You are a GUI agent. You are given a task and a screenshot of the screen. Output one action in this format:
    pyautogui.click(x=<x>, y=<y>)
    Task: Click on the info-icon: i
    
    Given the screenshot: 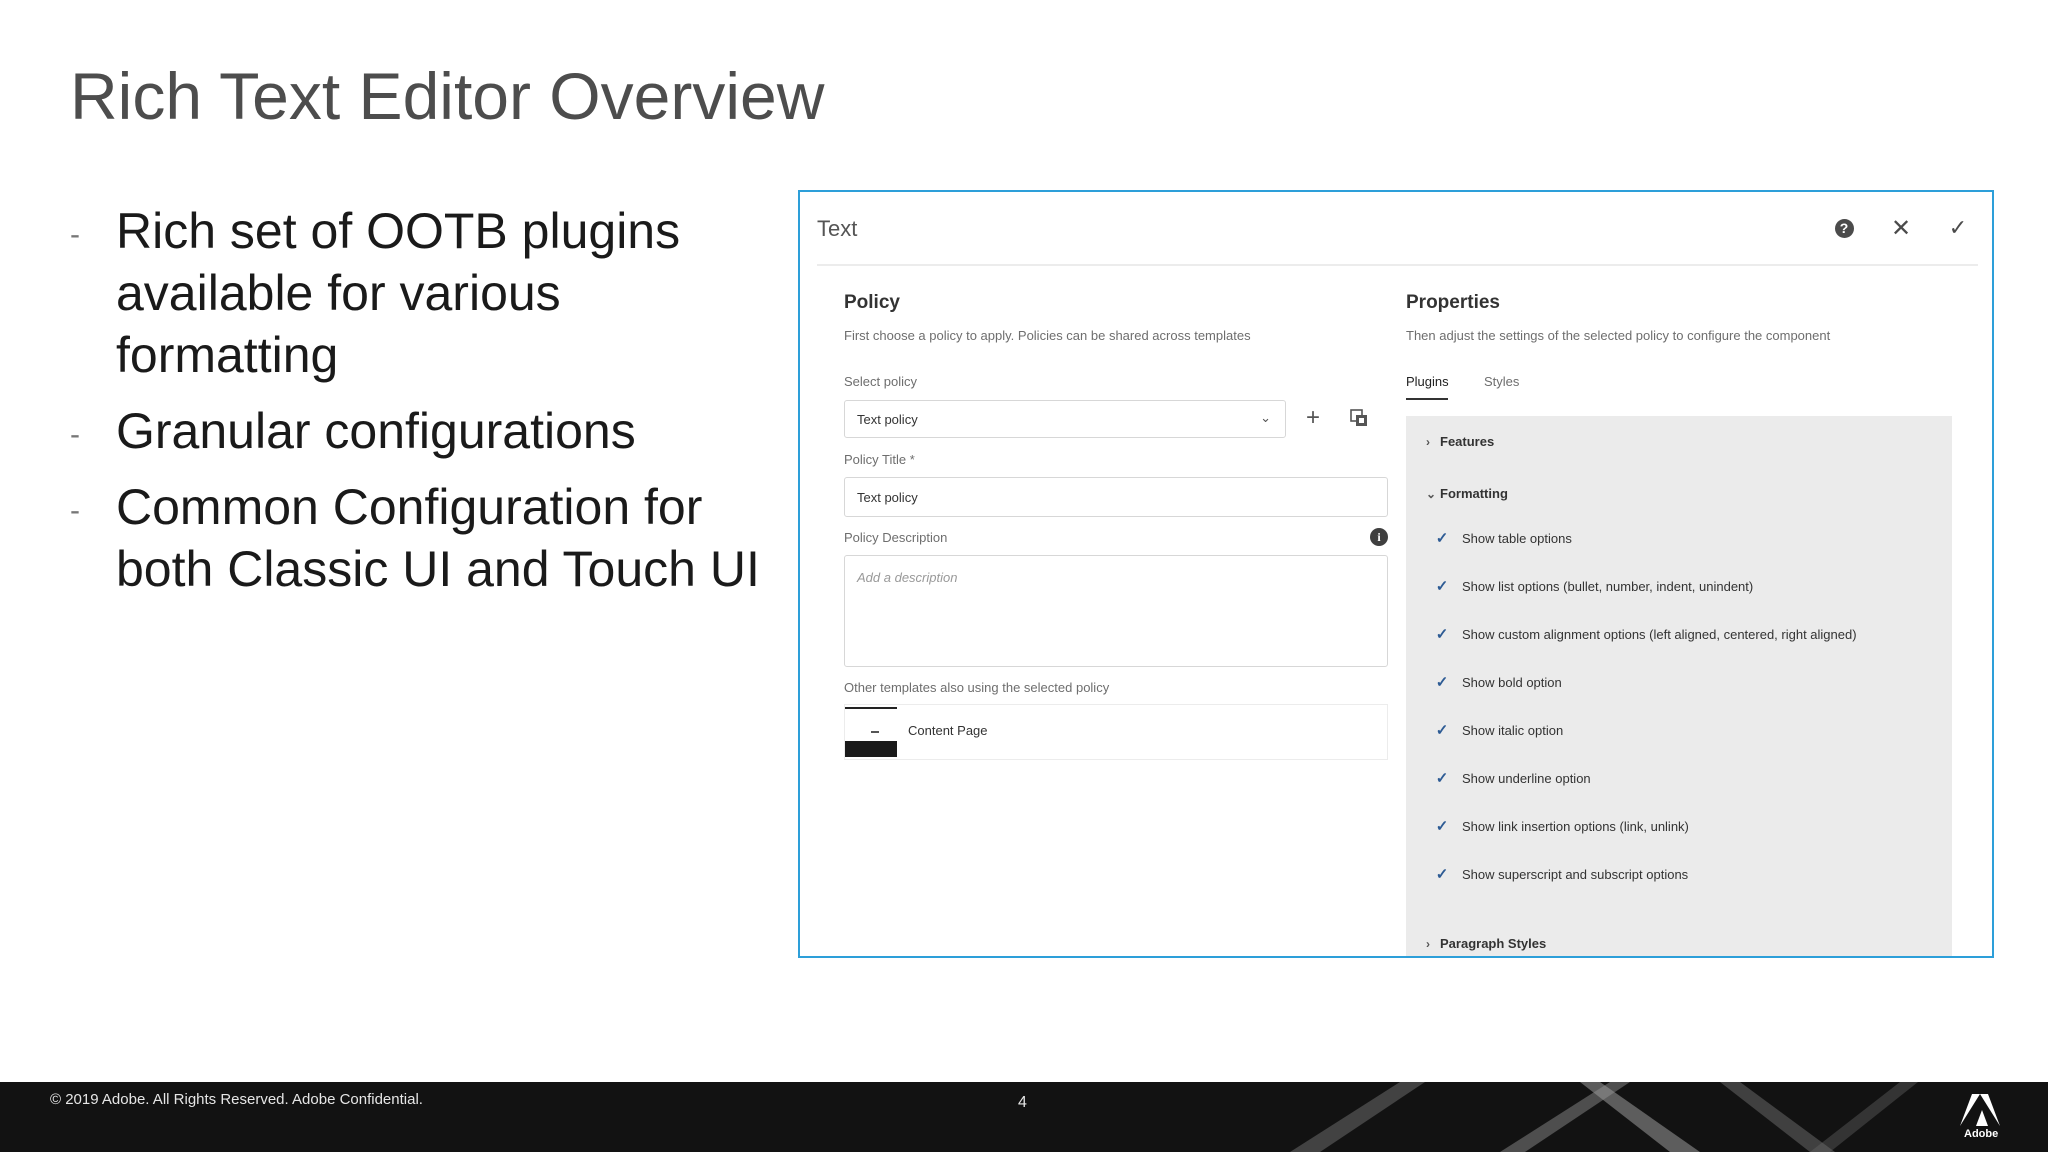 What is the action you would take?
    pyautogui.click(x=1379, y=537)
    